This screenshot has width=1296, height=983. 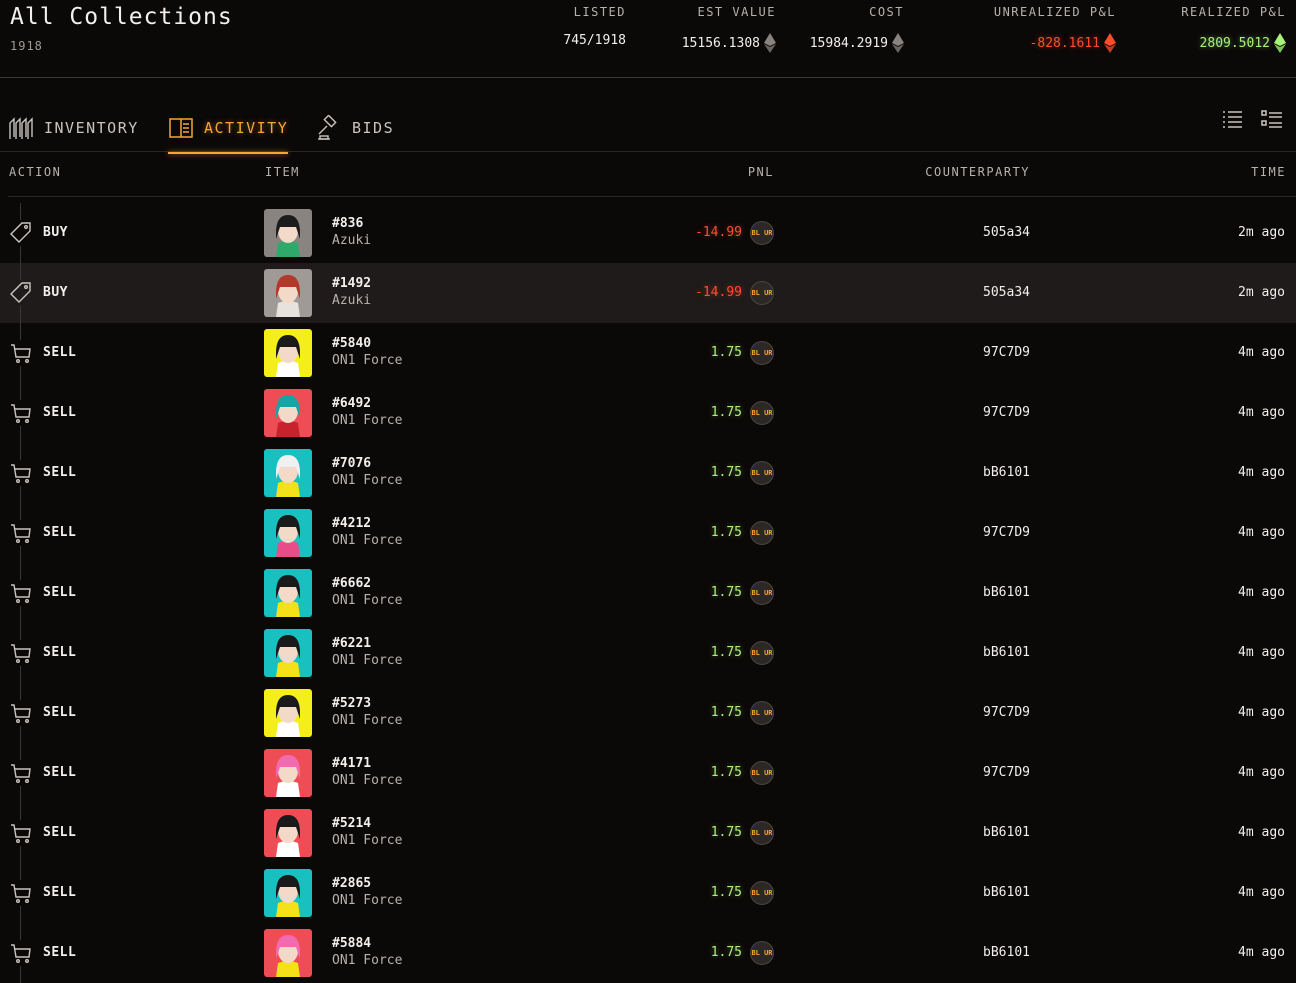 What do you see at coordinates (648, 533) in the screenshot?
I see `table-row: SELL #4212 ON1 Force 1.75 BL UR 97C7D9 4m ago` at bounding box center [648, 533].